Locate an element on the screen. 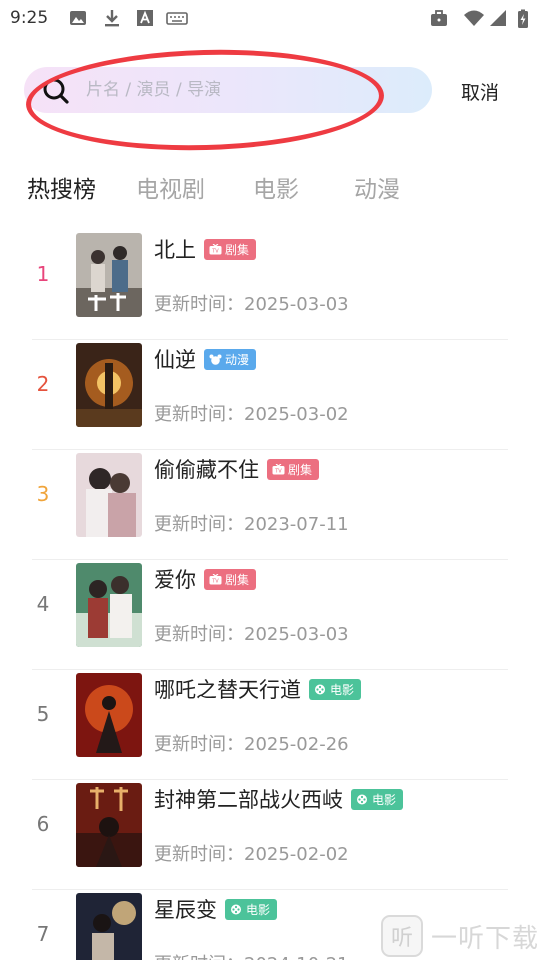 The image size is (540, 960). watermark-text: 一听下载 is located at coordinates (485, 938).